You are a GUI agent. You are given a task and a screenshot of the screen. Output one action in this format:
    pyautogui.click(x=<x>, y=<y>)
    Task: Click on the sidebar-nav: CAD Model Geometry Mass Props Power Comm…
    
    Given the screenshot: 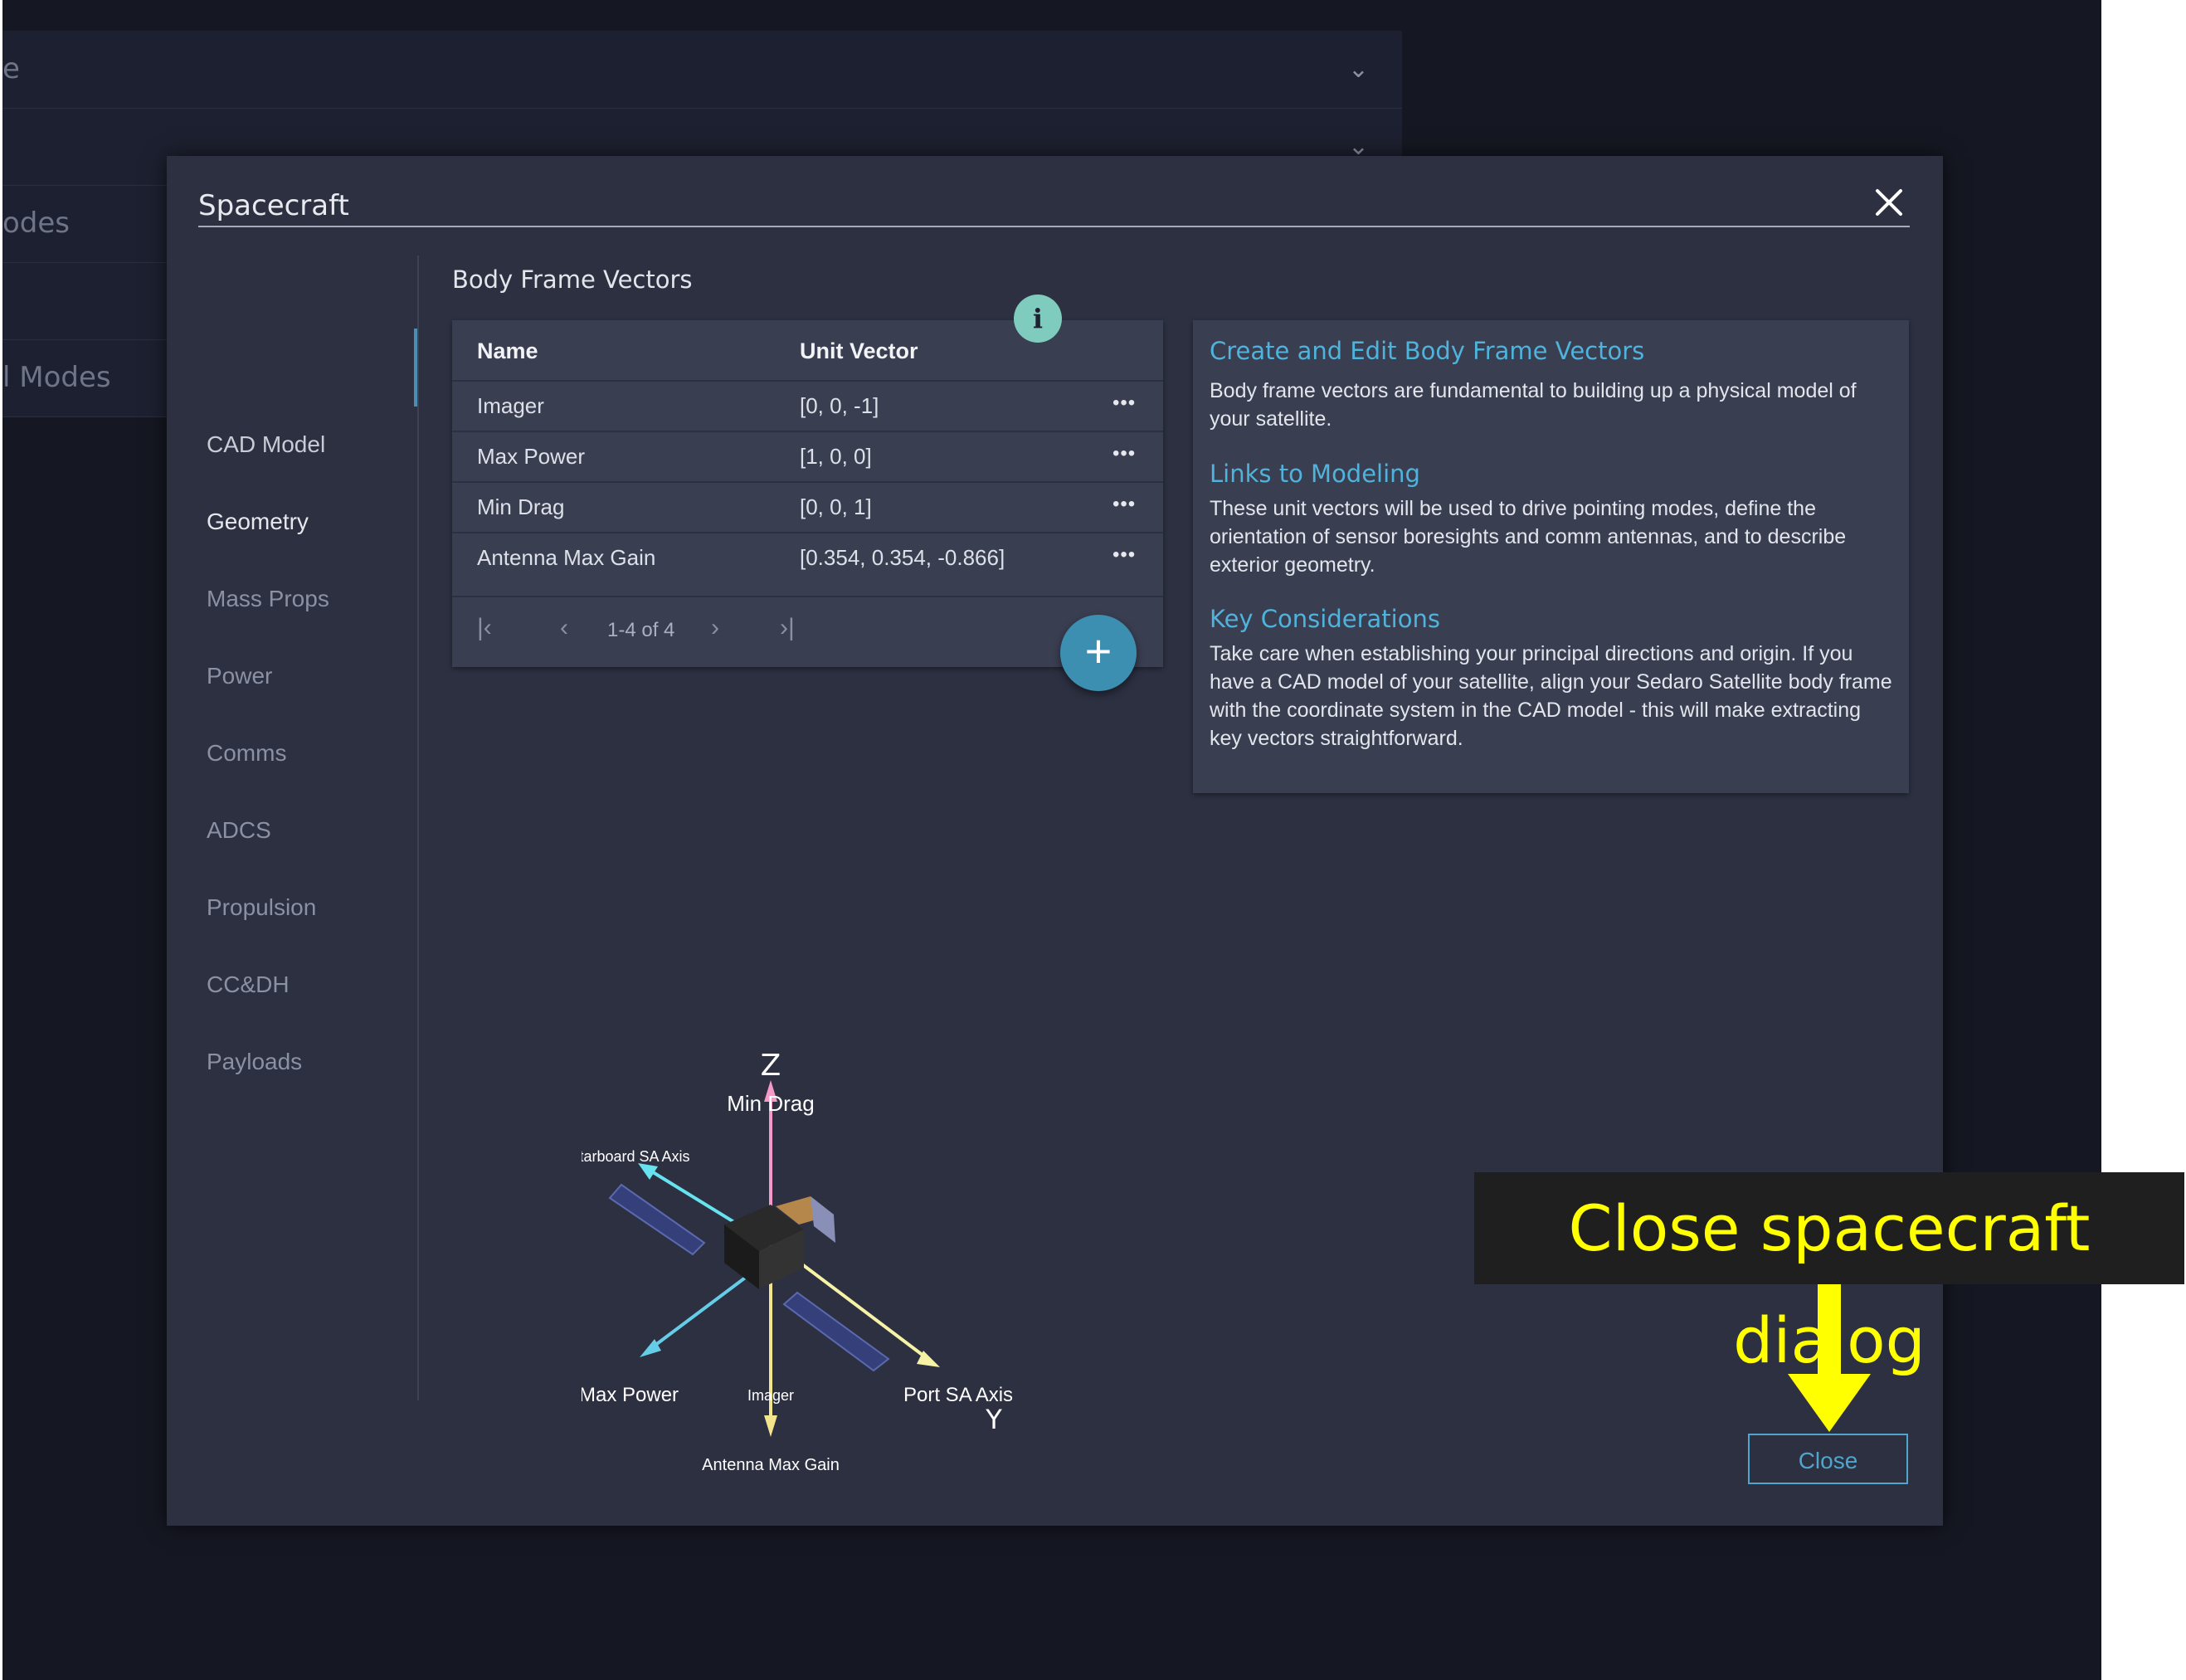 What is the action you would take?
    pyautogui.click(x=292, y=828)
    